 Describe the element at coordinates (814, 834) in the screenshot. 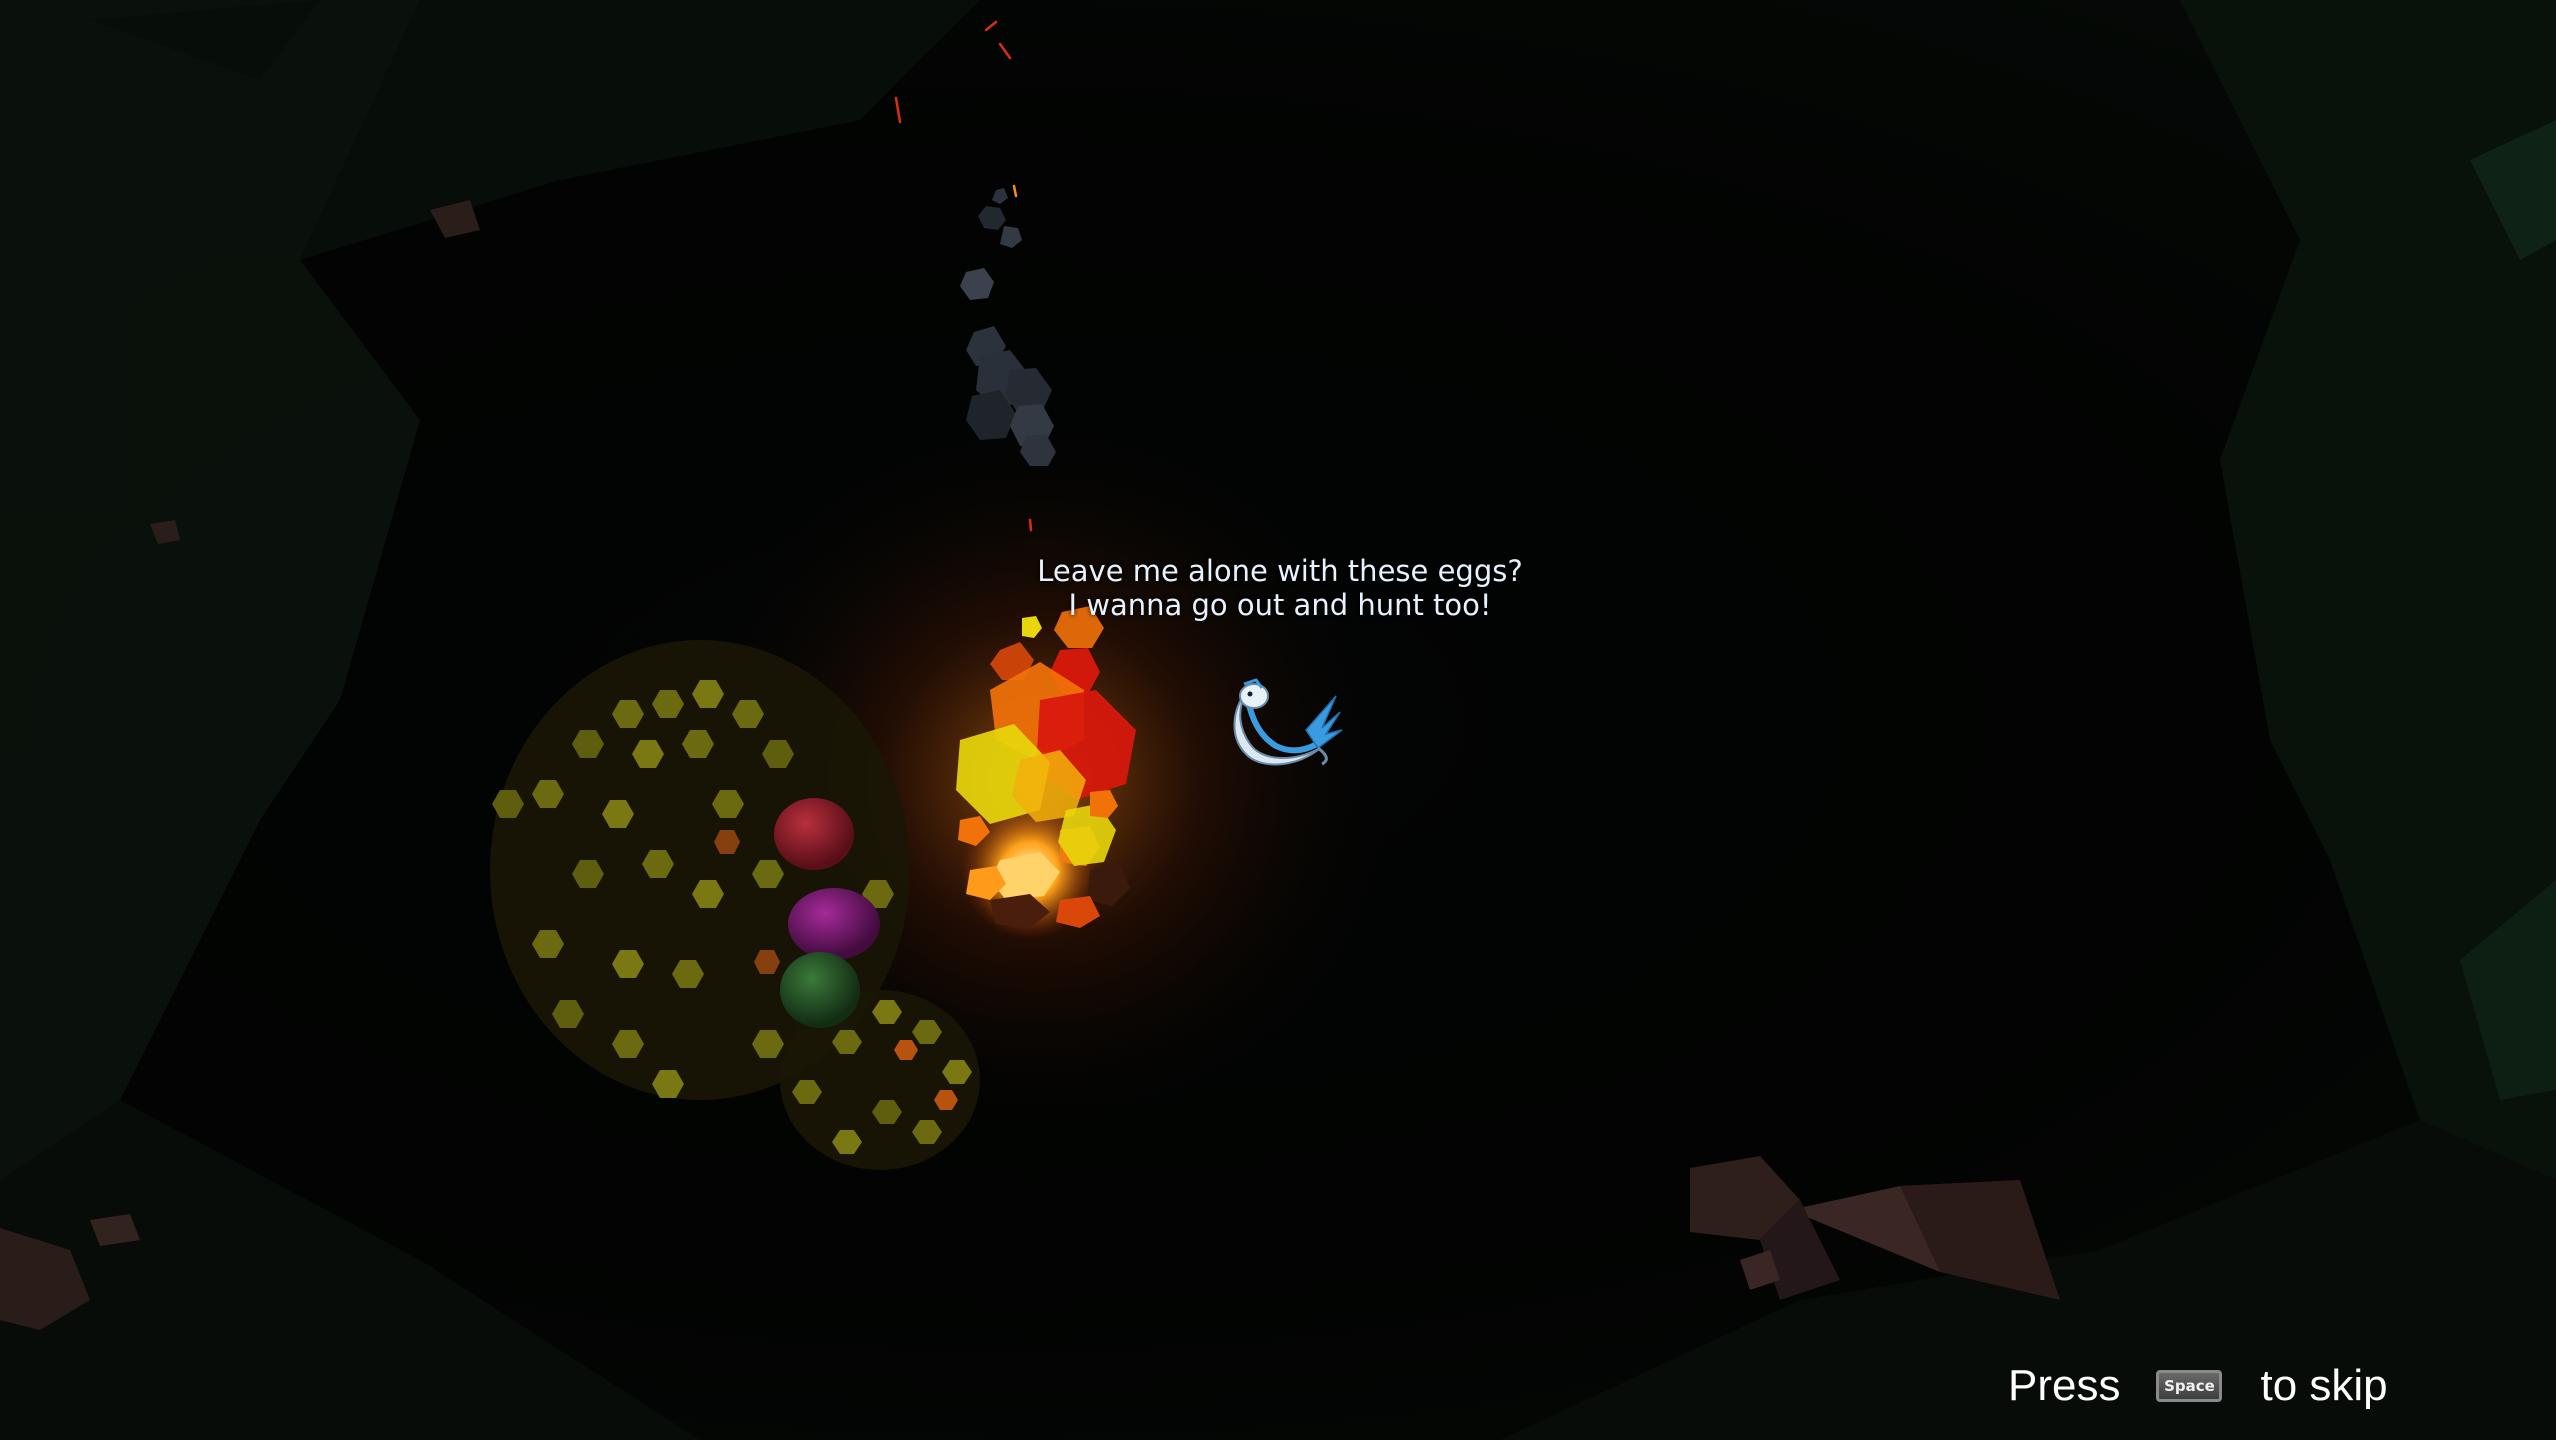

I see `egg-red` at that location.